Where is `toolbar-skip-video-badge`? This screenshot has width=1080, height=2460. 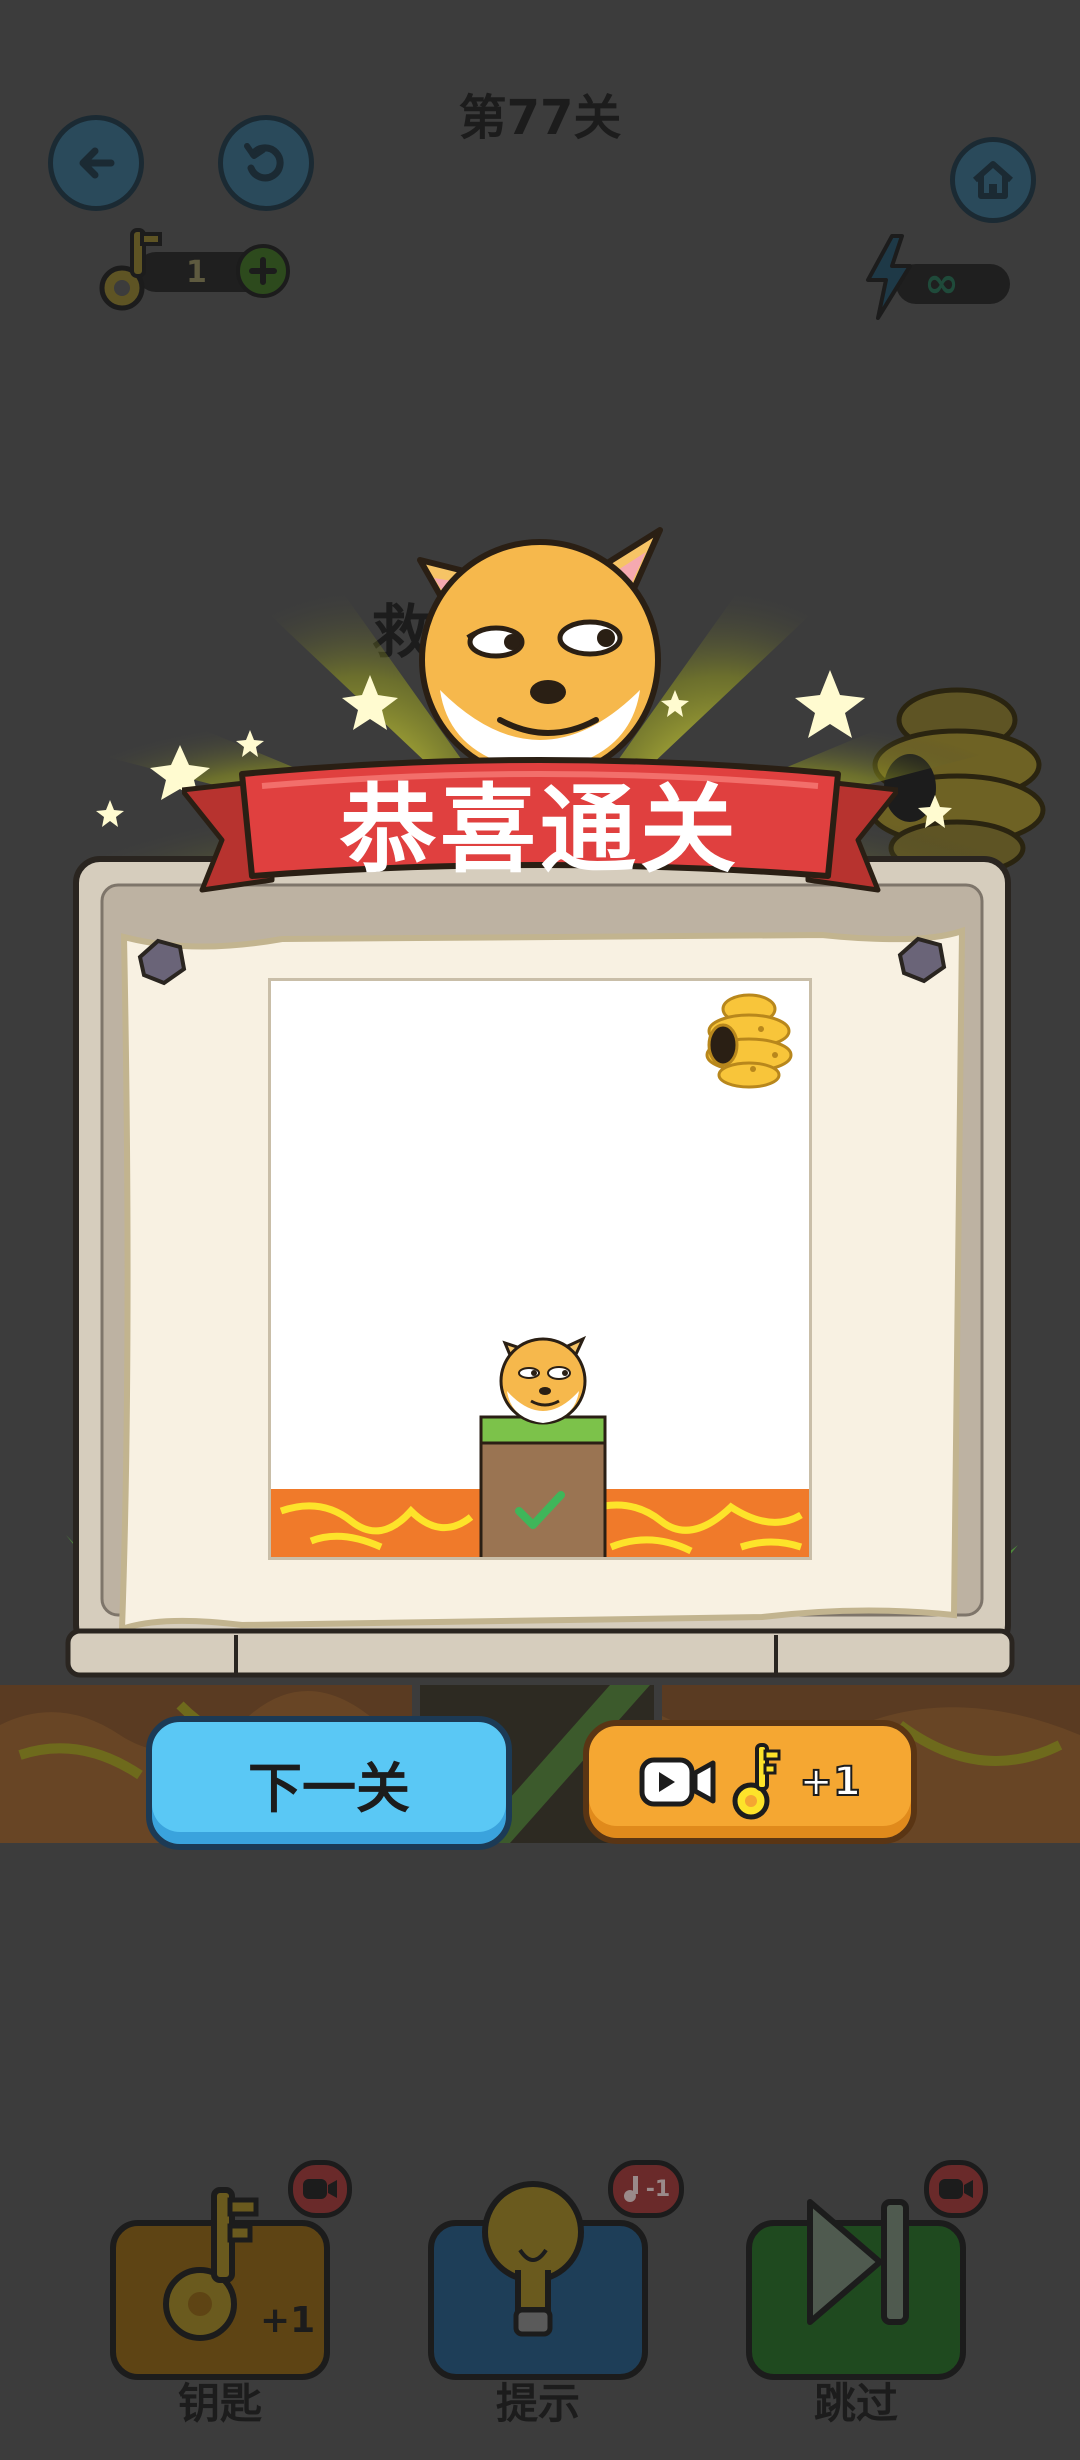 toolbar-skip-video-badge is located at coordinates (956, 2189).